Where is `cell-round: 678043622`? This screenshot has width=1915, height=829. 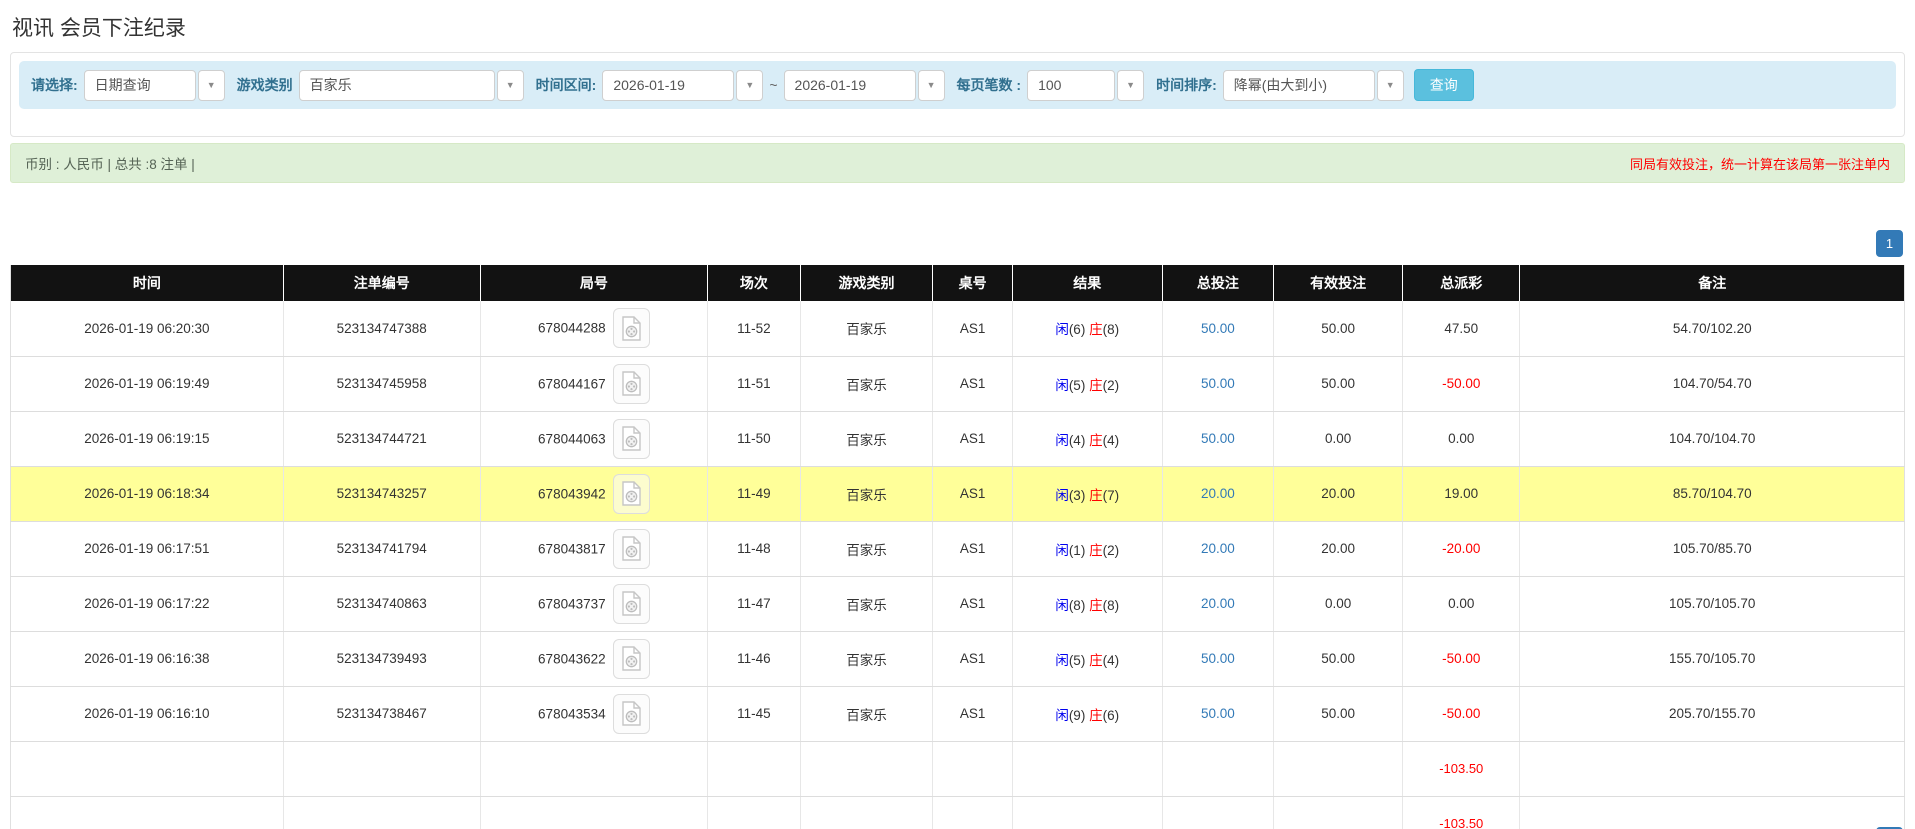
cell-round: 678043622 is located at coordinates (594, 659).